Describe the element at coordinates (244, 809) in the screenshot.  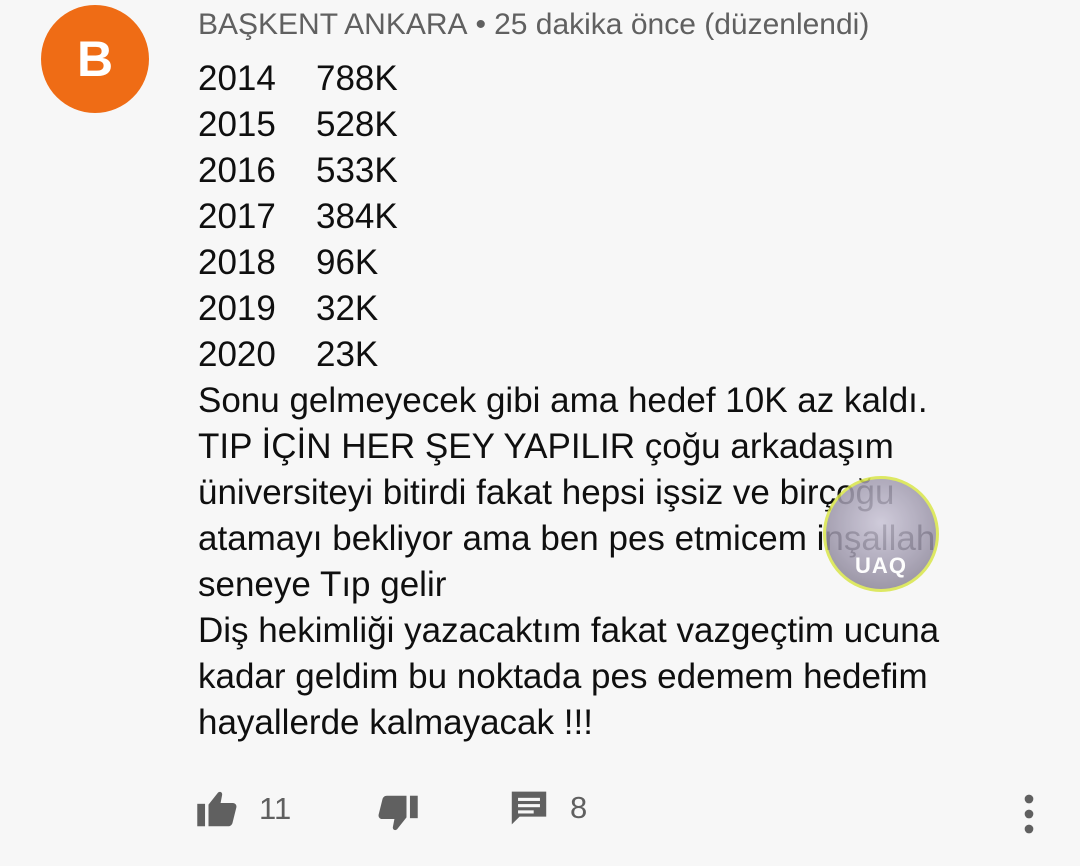
I see `like-button: 11` at that location.